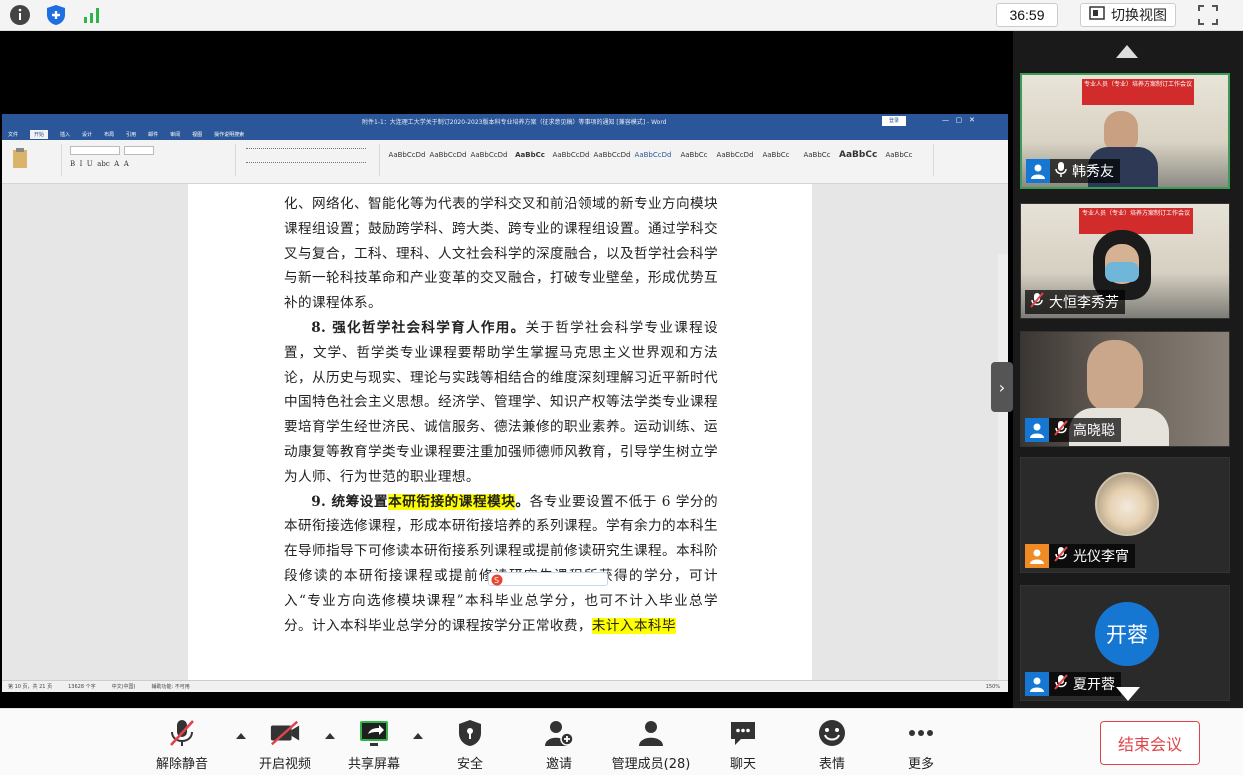 The height and width of the screenshot is (775, 1243). I want to click on scroll-down-arrow-icon, so click(1128, 694).